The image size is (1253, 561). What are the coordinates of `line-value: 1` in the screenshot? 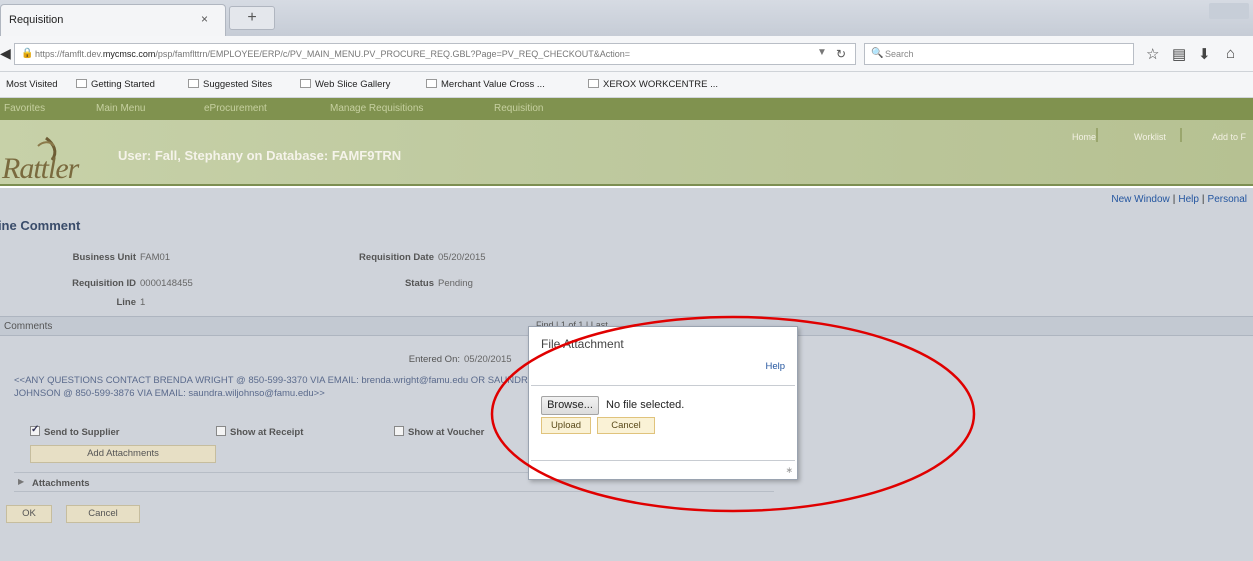 It's located at (143, 302).